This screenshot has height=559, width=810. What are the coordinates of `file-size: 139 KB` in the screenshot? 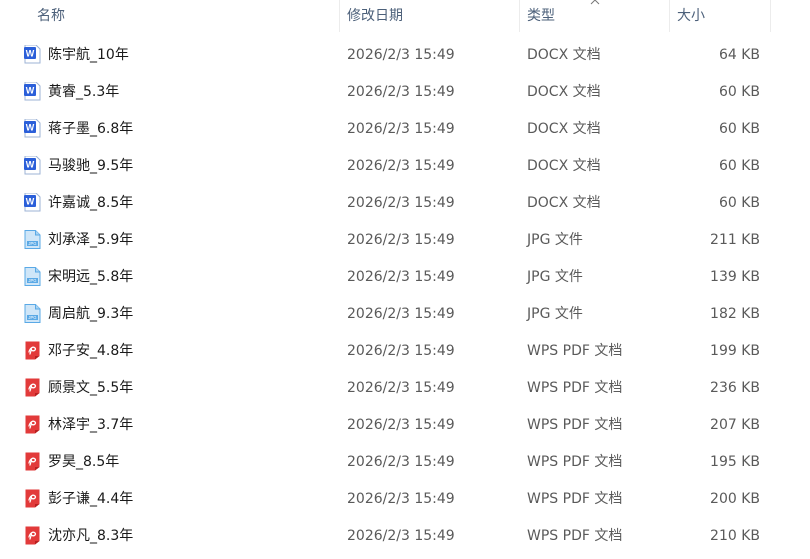 It's located at (735, 277).